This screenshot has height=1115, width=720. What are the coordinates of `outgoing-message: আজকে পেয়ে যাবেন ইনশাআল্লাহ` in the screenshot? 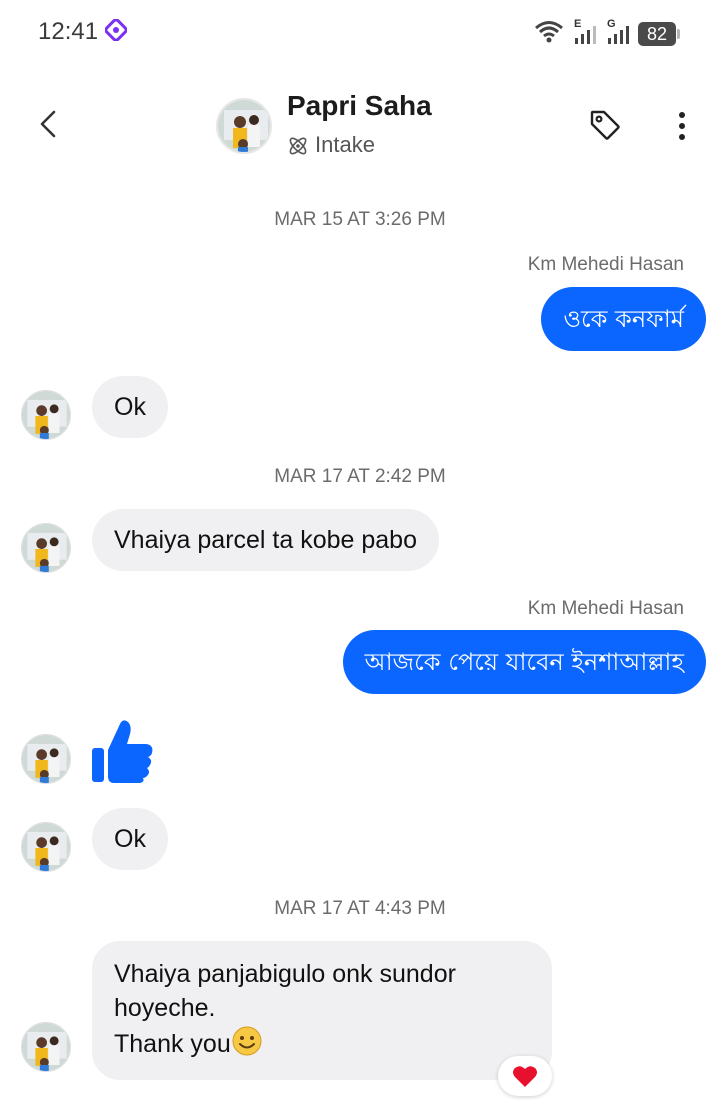 It's located at (524, 662).